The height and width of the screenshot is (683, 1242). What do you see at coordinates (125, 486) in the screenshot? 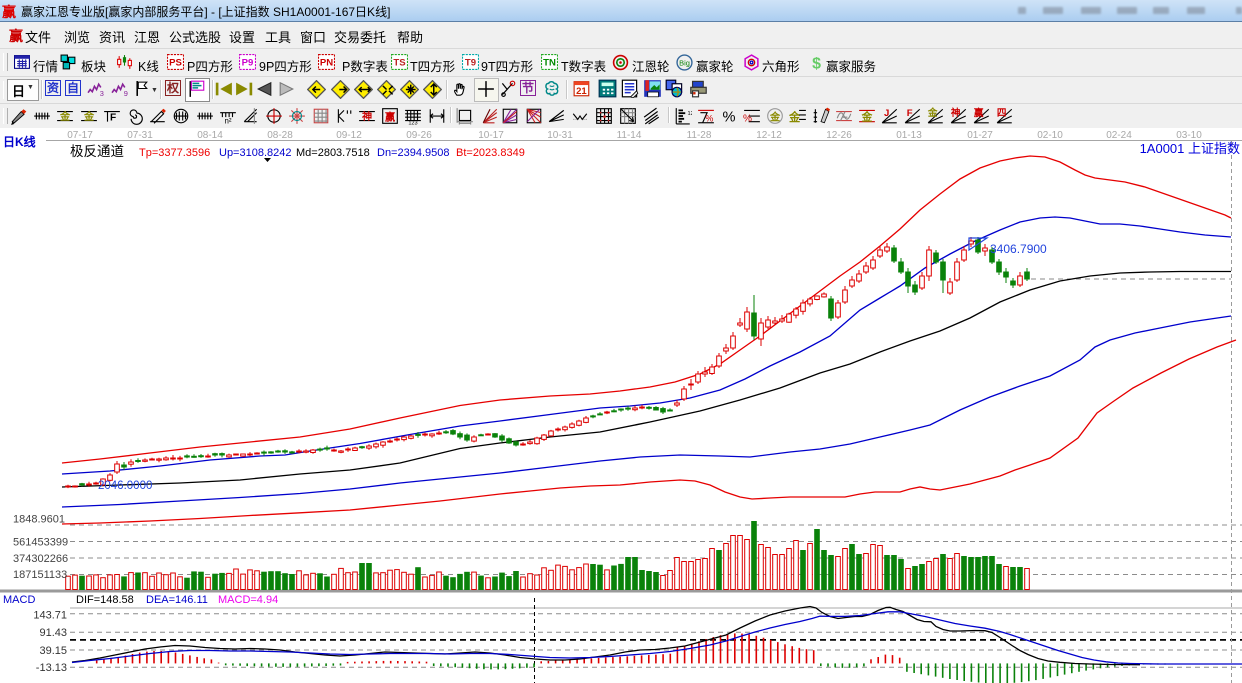
I see `svg-text: 2046.0000` at bounding box center [125, 486].